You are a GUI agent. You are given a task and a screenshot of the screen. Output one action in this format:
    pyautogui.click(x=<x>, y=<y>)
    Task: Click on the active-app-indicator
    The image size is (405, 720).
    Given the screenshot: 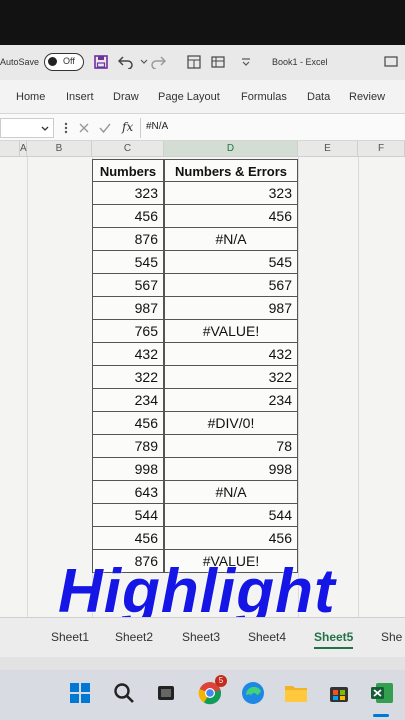 What is the action you would take?
    pyautogui.click(x=381, y=715)
    